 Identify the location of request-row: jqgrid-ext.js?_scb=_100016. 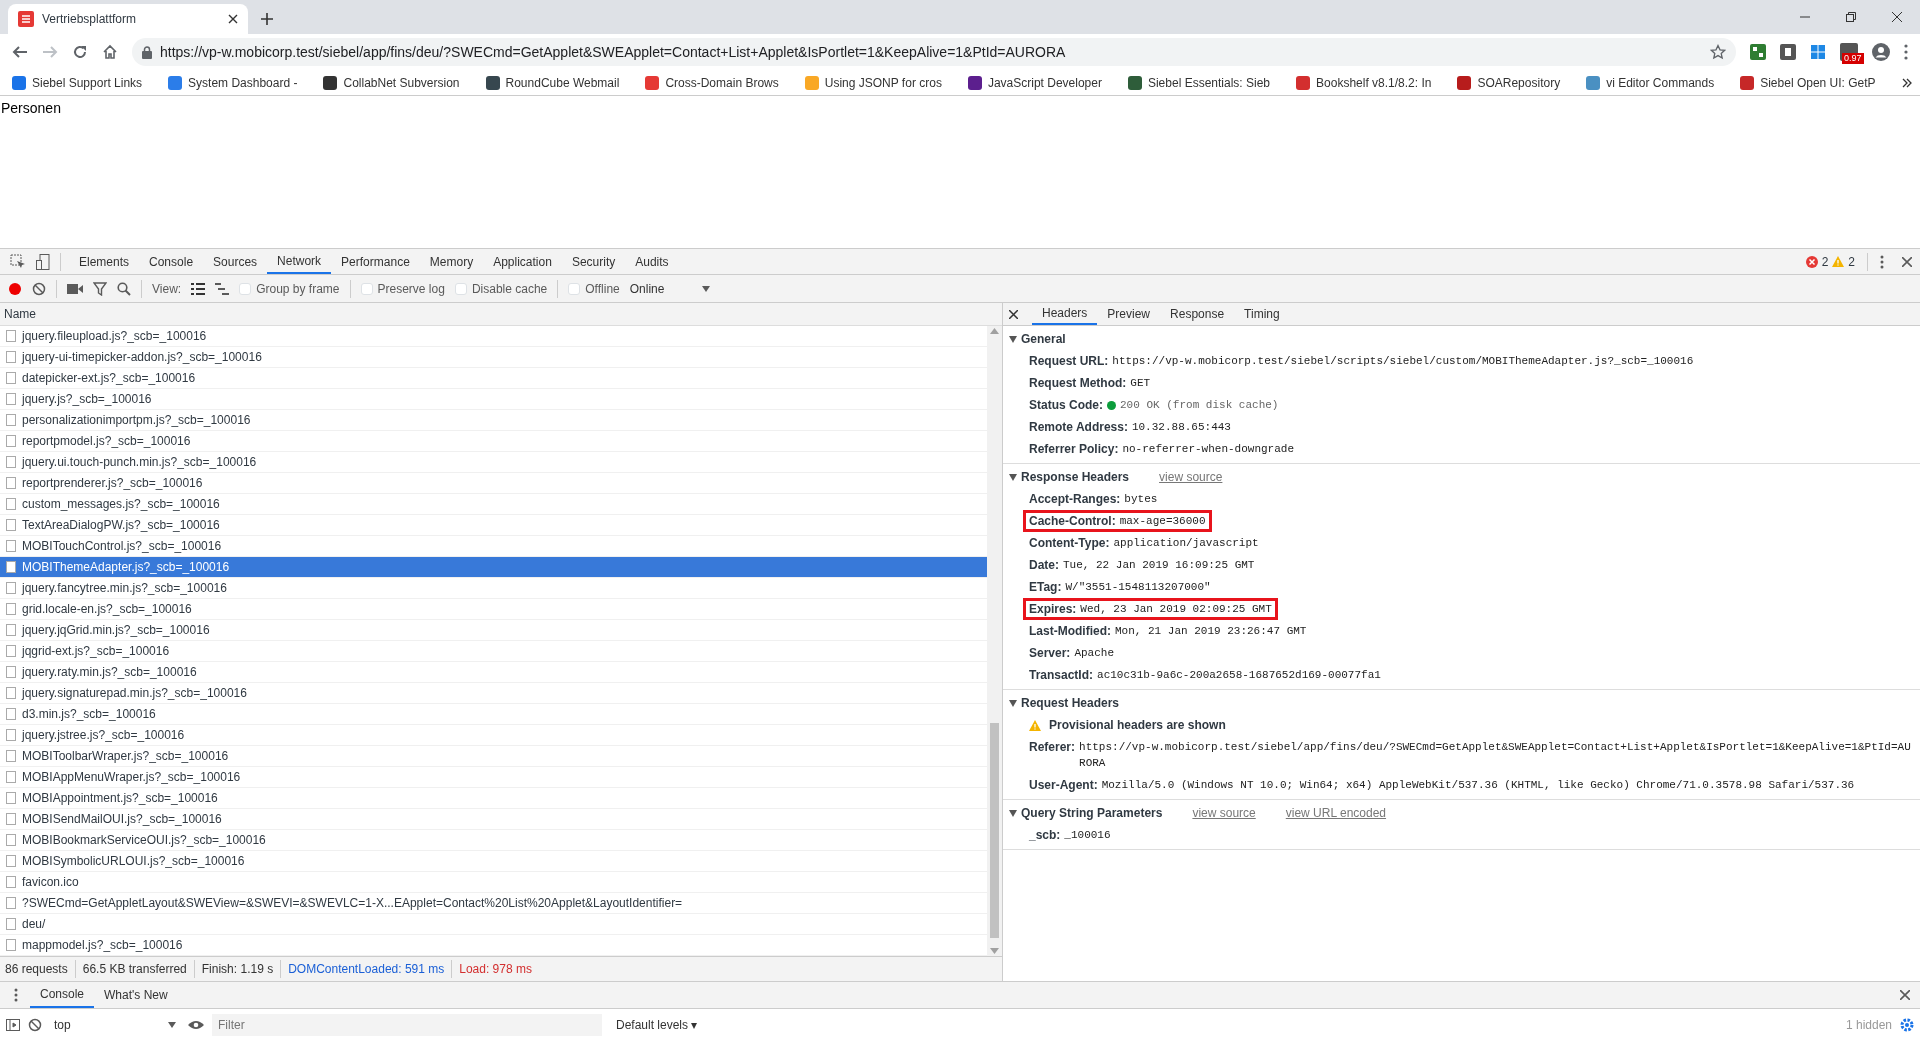
(493, 651).